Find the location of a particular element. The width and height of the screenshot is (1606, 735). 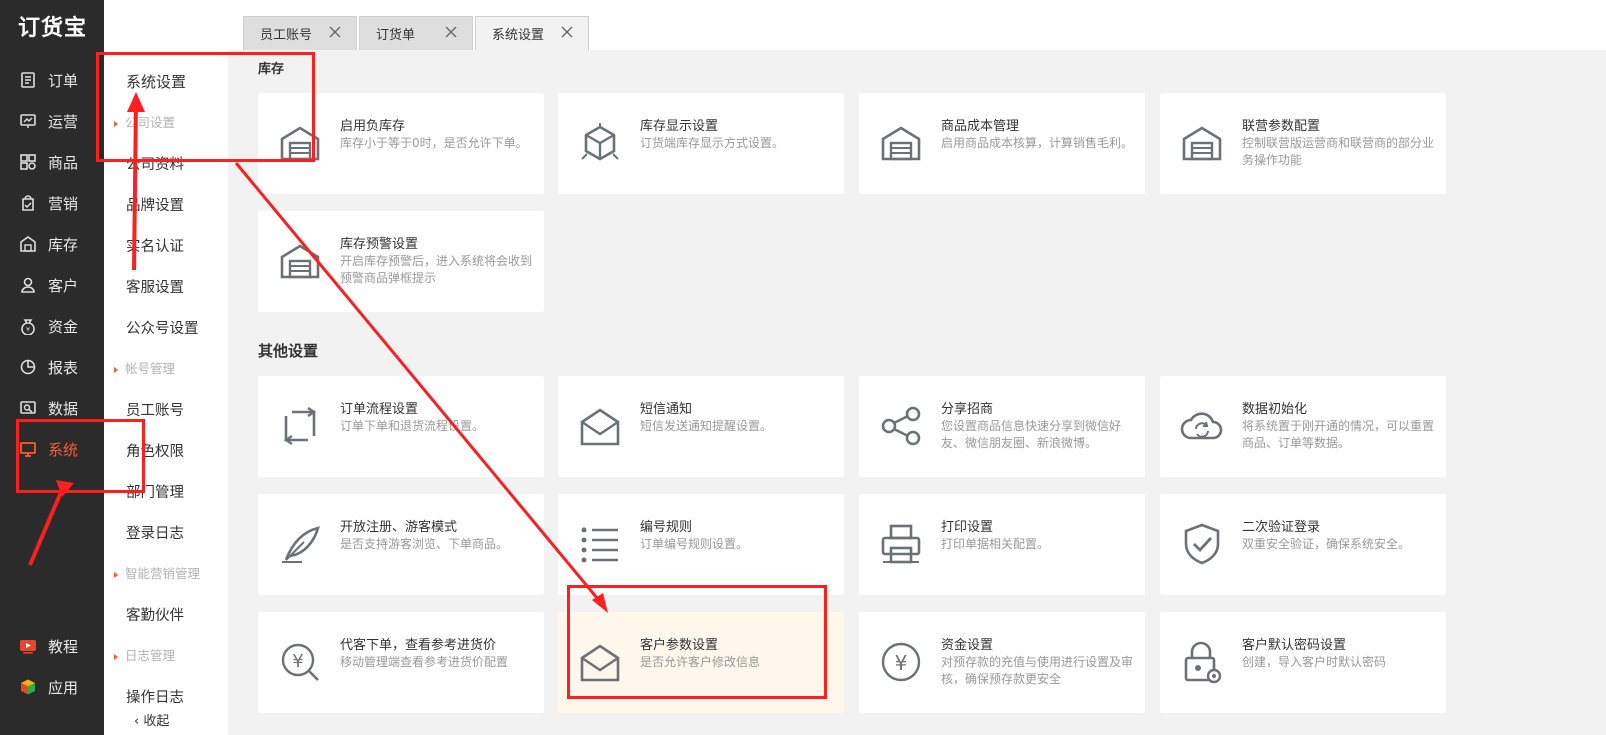

card-proxy-order: ¥ 代客下单，查看参考进货价 移动管理端查看参考进货价配置 is located at coordinates (401, 662).